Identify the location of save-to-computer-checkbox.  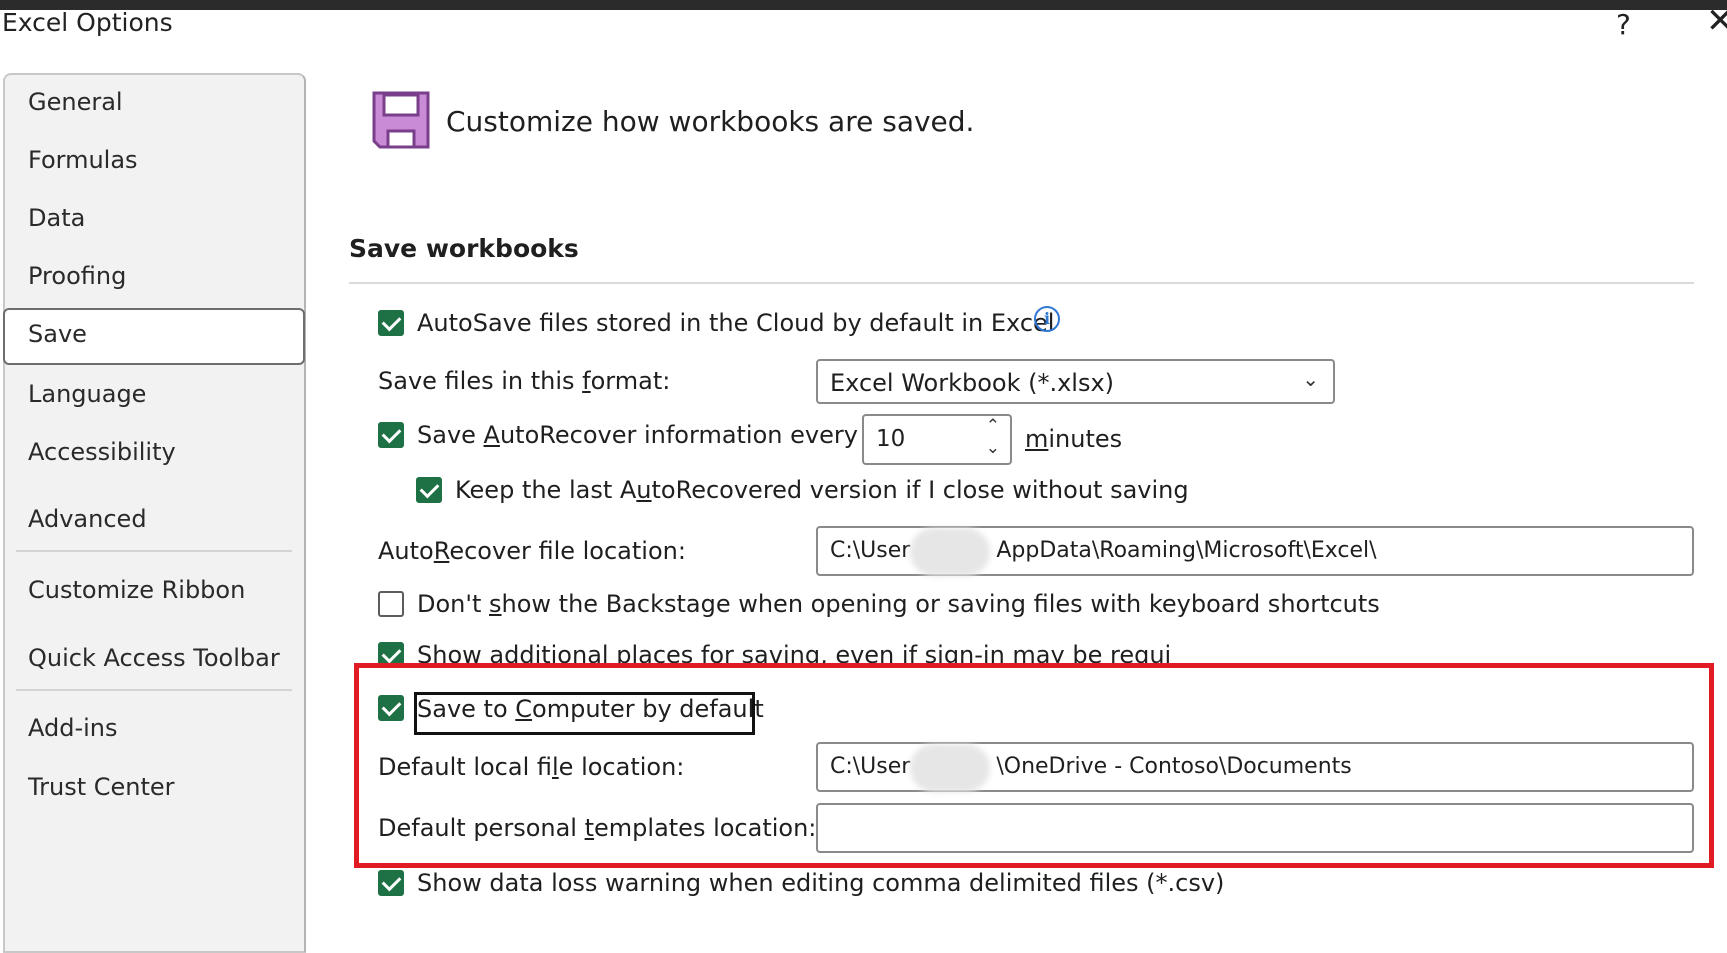
(391, 708).